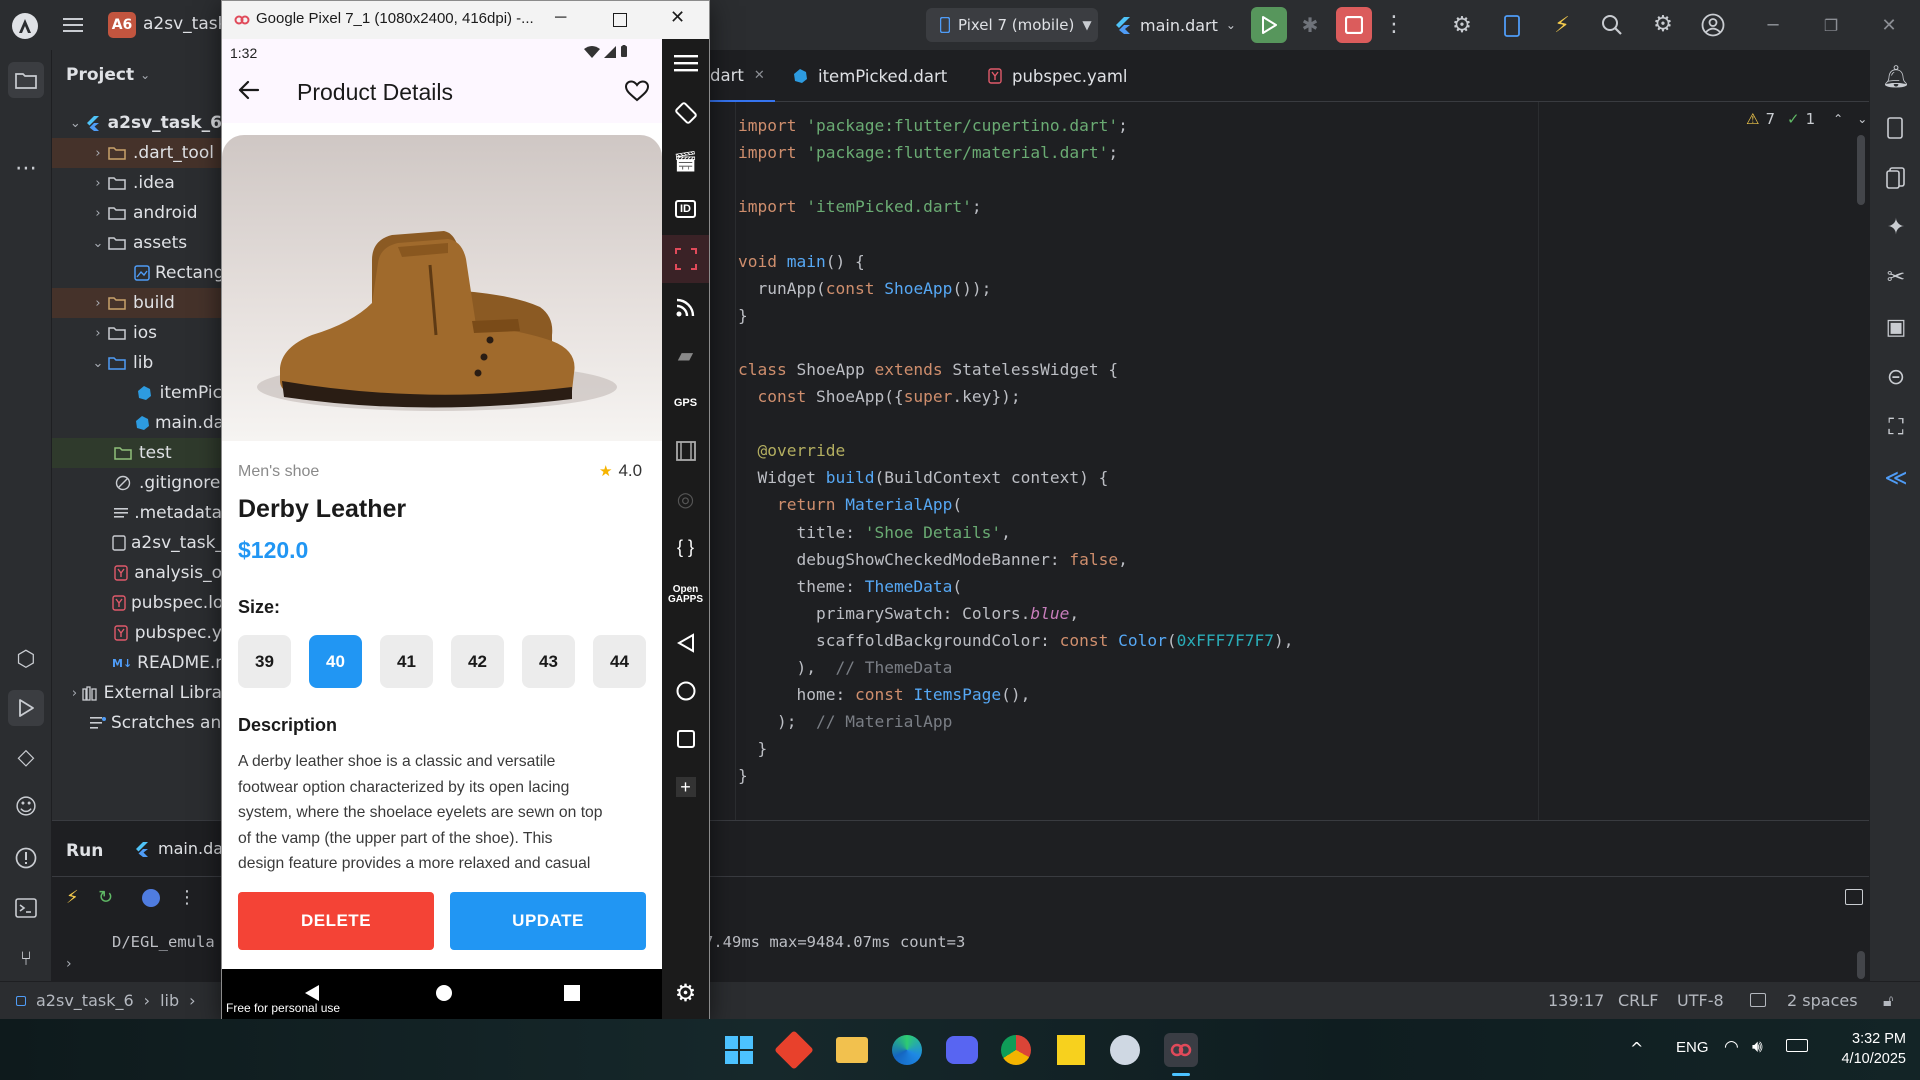 The height and width of the screenshot is (1080, 1920). Describe the element at coordinates (1896, 78) in the screenshot. I see `notifications-icon: 🔔︎` at that location.